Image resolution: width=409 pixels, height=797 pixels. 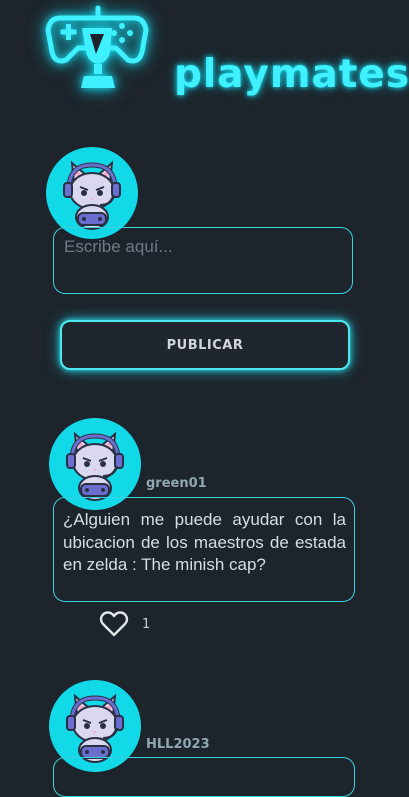 I want to click on publish-button: PUBLICAR, so click(x=205, y=345).